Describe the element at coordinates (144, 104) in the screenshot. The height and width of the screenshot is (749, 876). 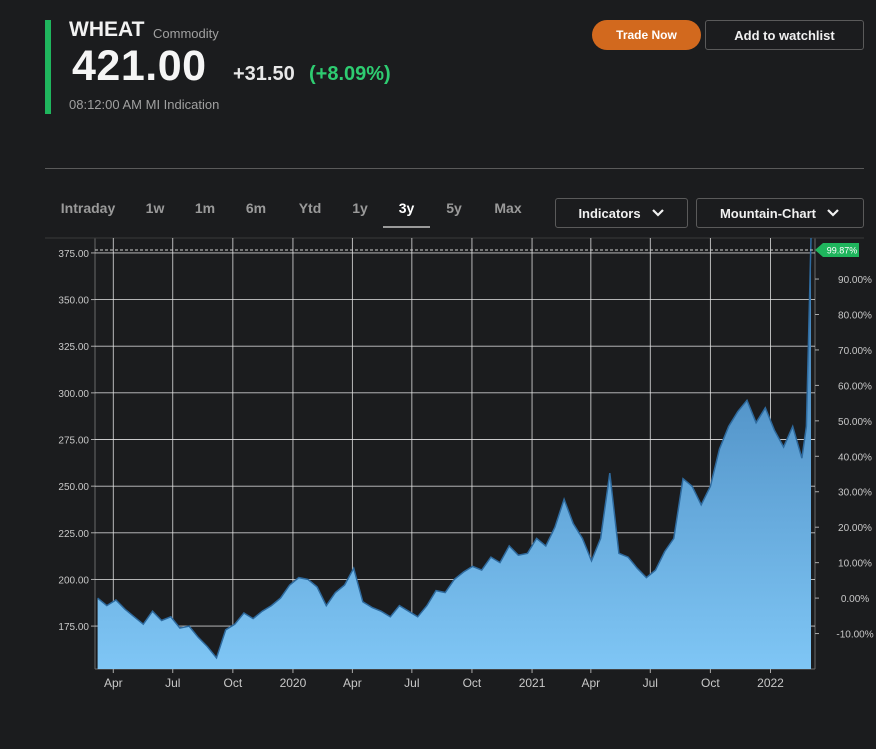
I see `quote-timestamp: 08:12:00 AM MI Indication` at that location.